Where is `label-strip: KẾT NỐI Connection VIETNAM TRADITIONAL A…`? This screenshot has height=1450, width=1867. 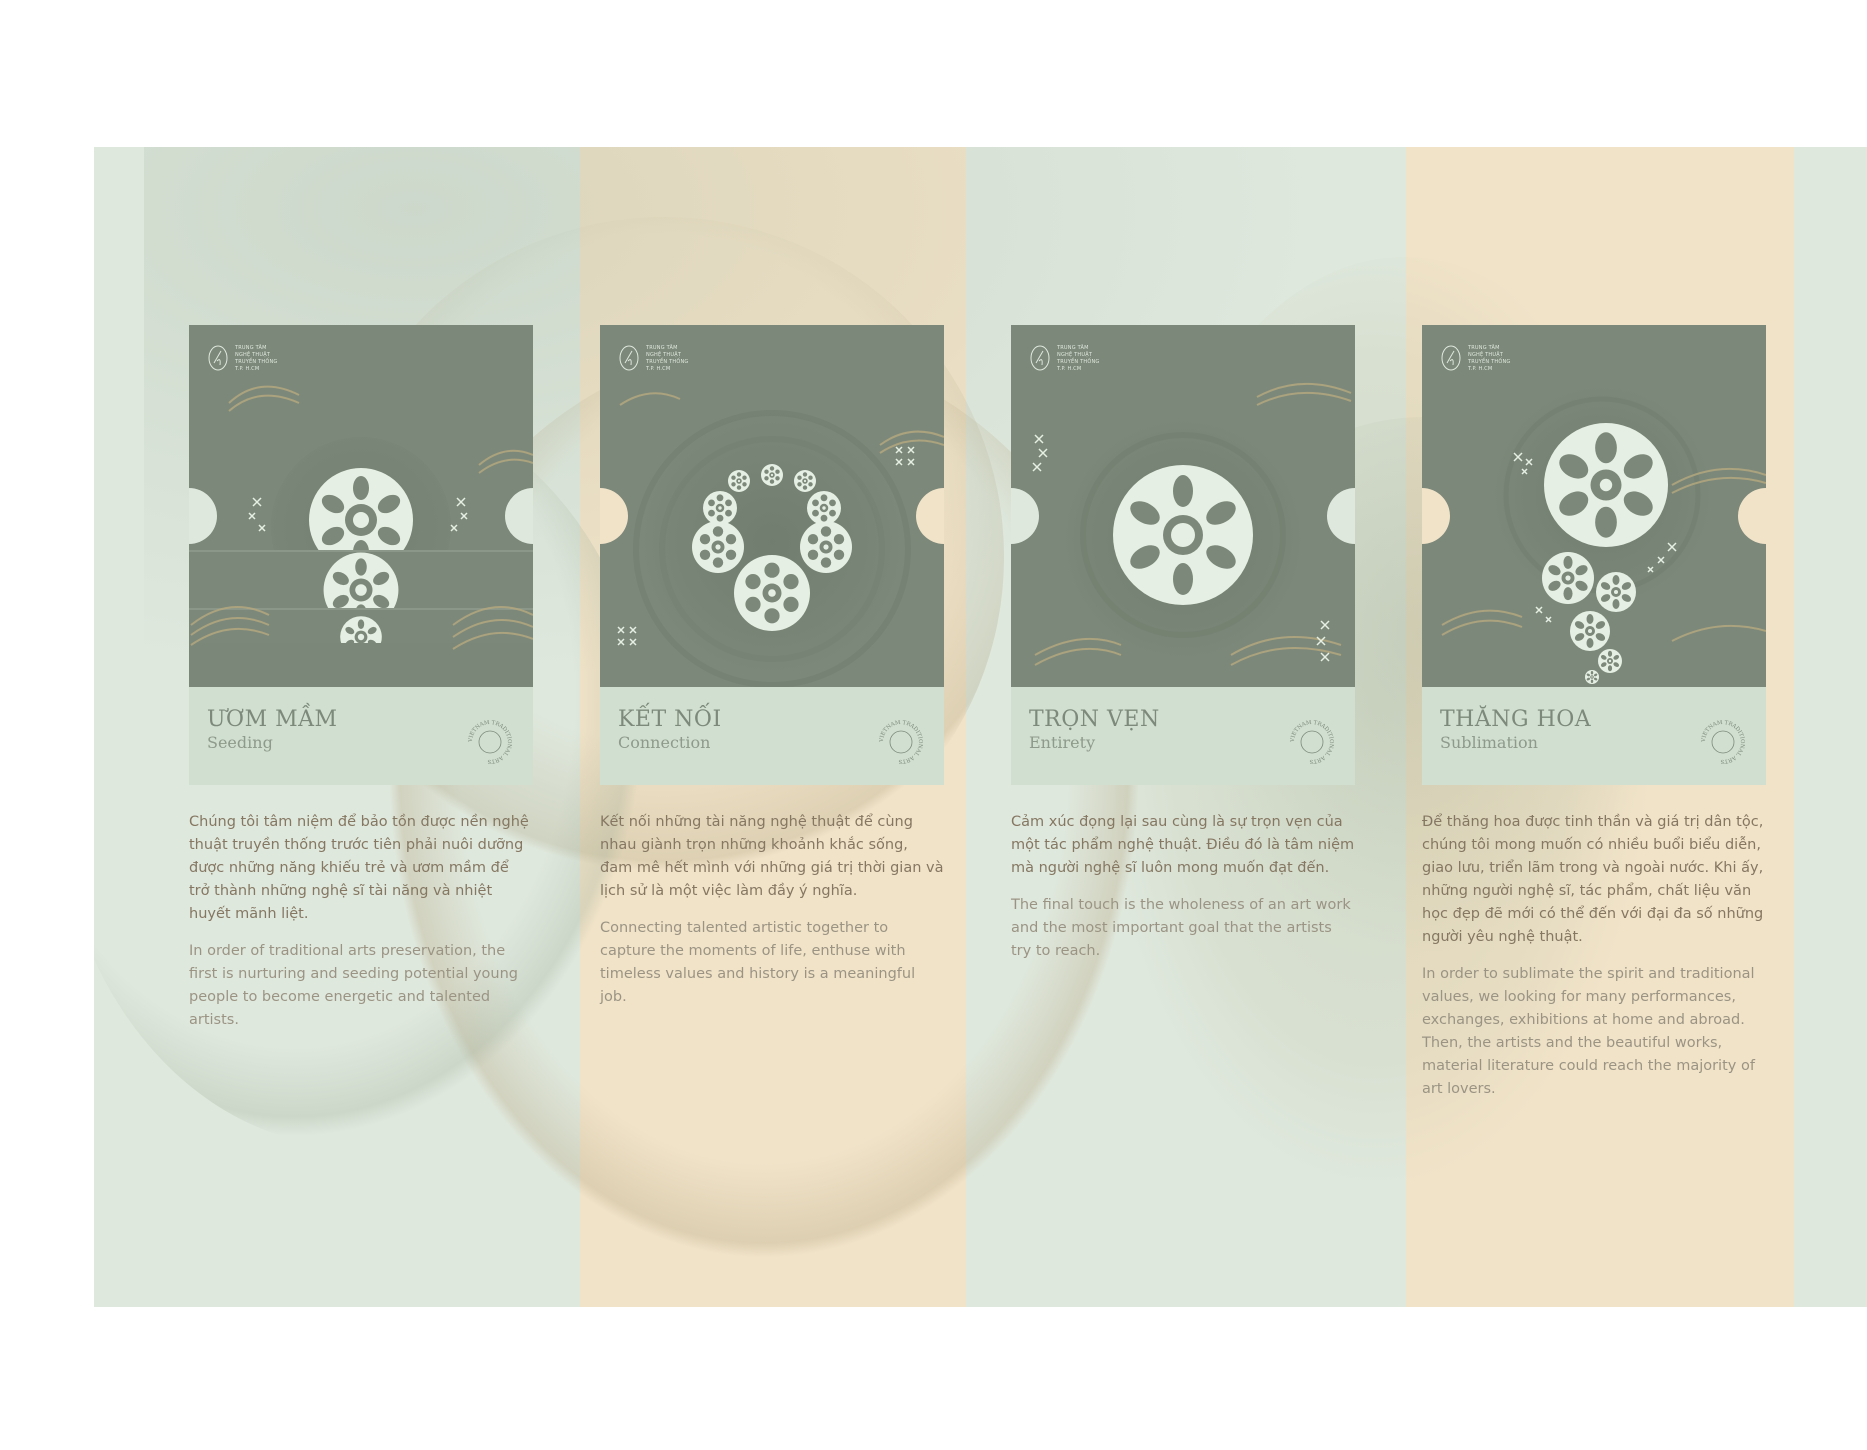
label-strip: KẾT NỐI Connection VIETNAM TRADITIONAL A… is located at coordinates (772, 736).